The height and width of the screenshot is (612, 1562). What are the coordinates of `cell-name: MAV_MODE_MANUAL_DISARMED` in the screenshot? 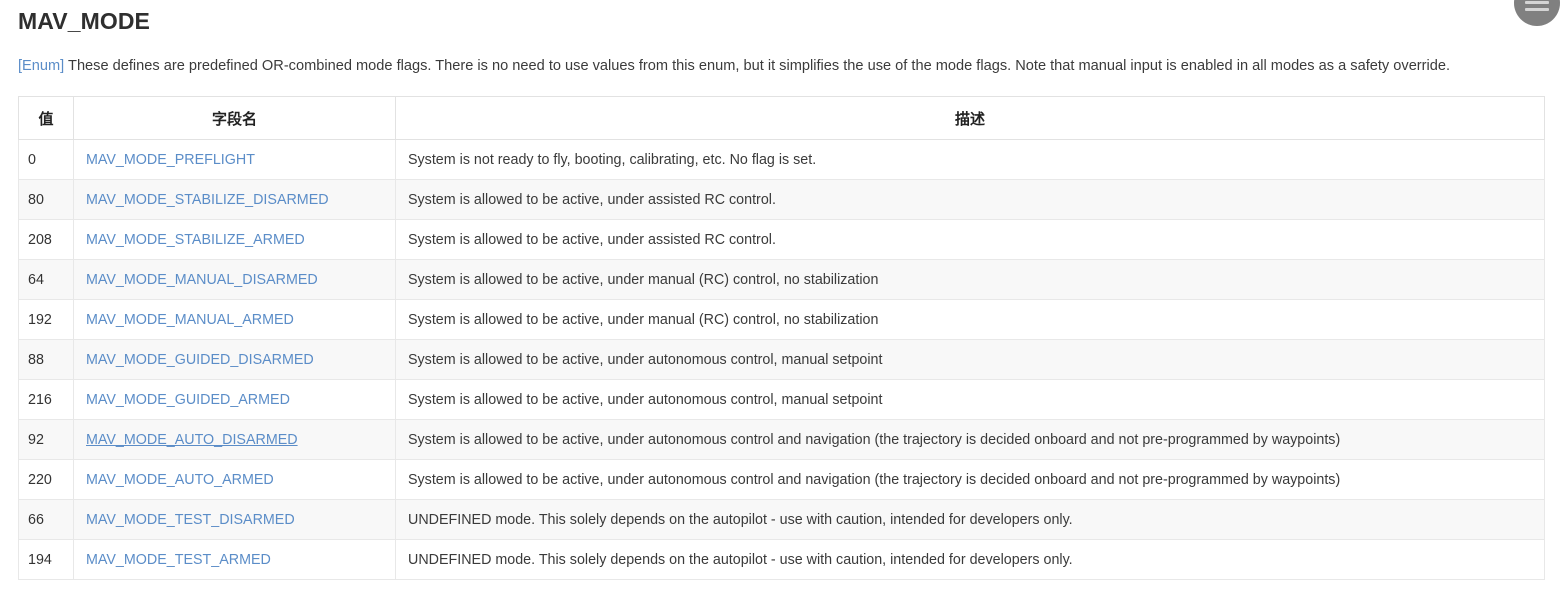 It's located at (234, 279).